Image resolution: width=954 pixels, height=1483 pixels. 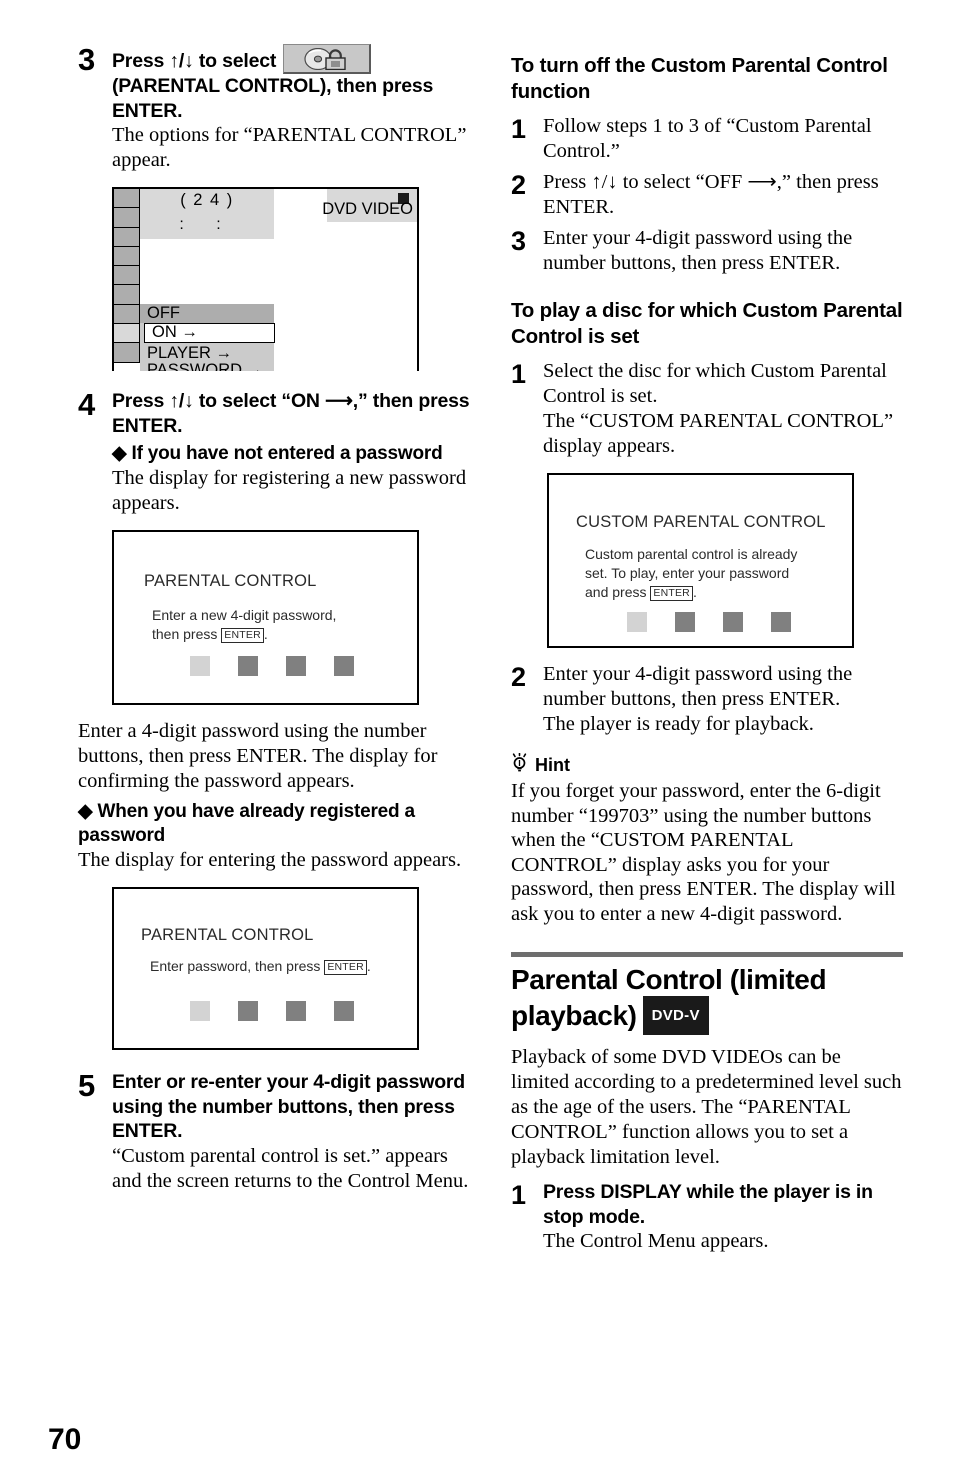 I want to click on osd-enter-password-line1-post: ., so click(x=368, y=966).